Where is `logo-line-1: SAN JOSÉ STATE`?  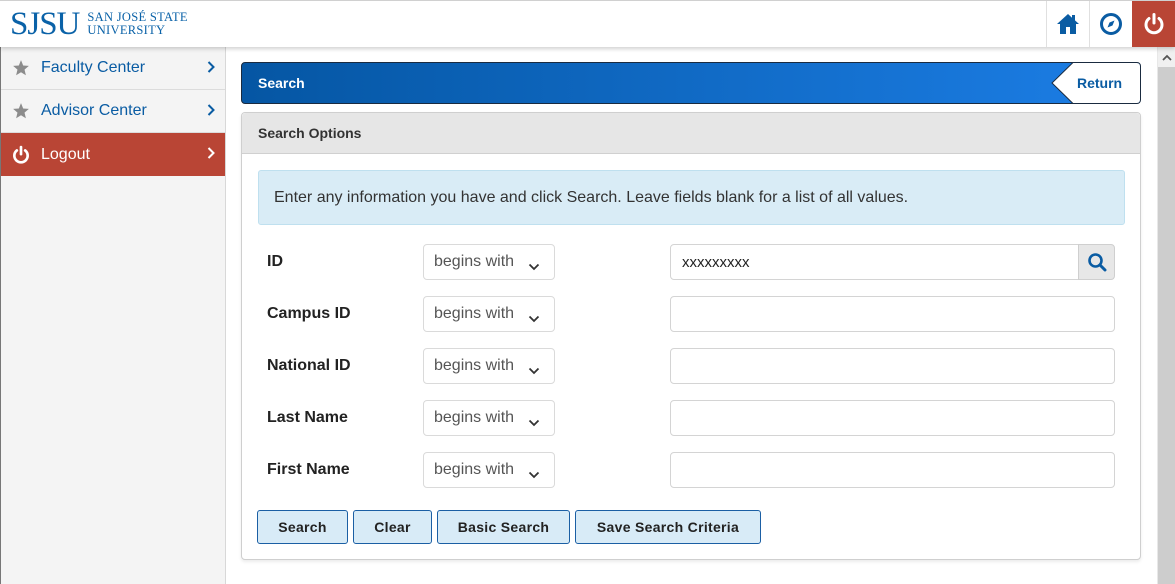
logo-line-1: SAN JOSÉ STATE is located at coordinates (137, 17).